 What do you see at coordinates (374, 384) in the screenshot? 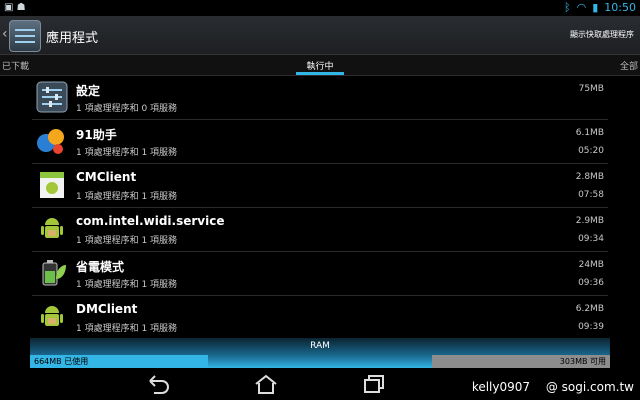
I see `recent-apps-icon` at bounding box center [374, 384].